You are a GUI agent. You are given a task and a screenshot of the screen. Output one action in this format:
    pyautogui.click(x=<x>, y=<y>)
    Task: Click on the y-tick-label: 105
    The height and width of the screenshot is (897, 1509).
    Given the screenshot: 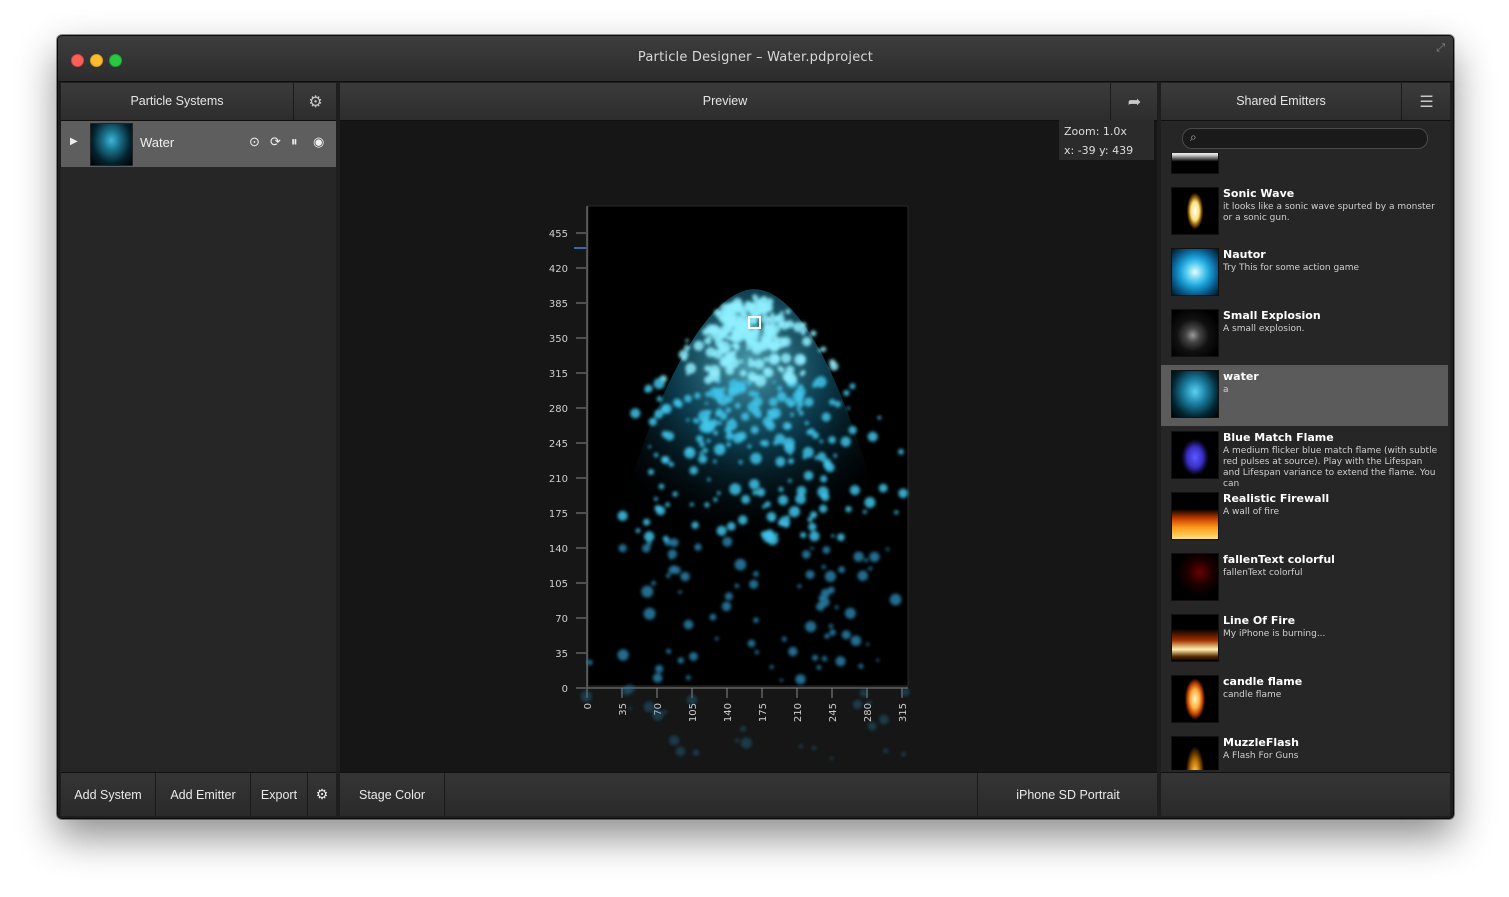 What is the action you would take?
    pyautogui.click(x=558, y=584)
    